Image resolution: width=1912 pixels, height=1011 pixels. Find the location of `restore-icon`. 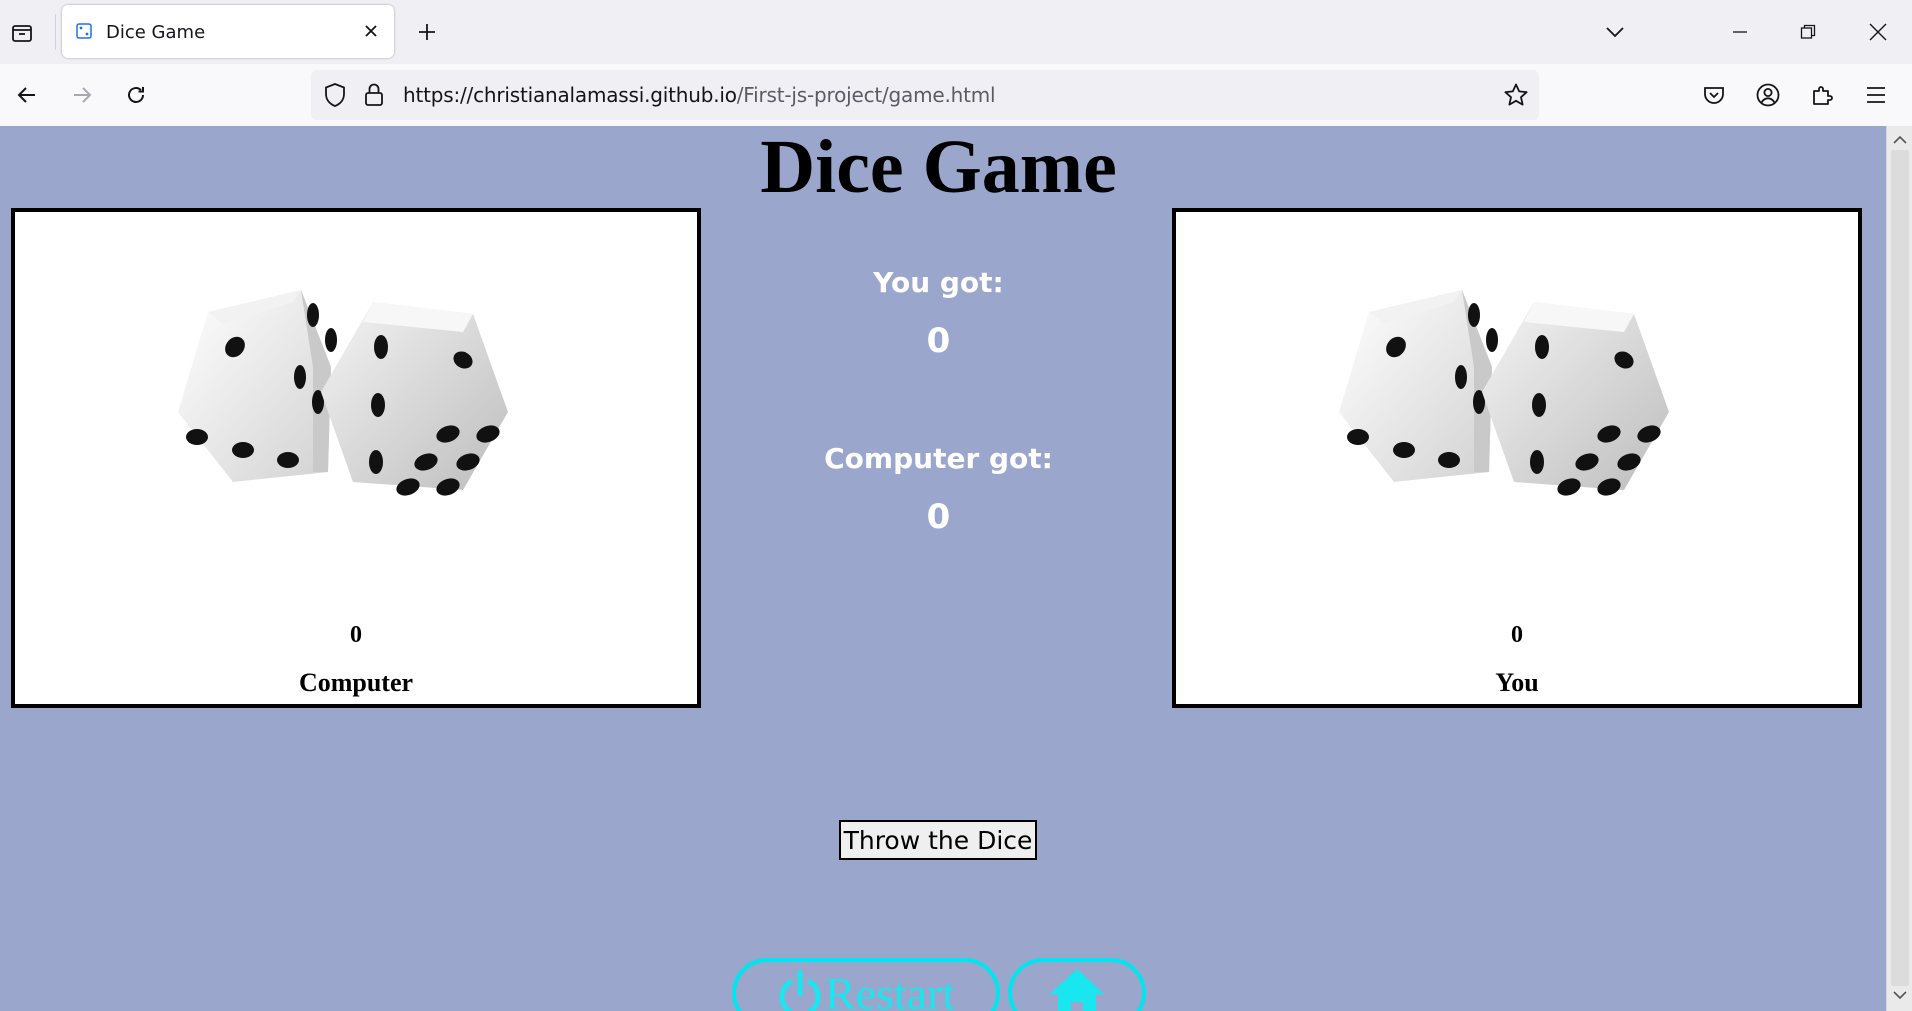

restore-icon is located at coordinates (1808, 32).